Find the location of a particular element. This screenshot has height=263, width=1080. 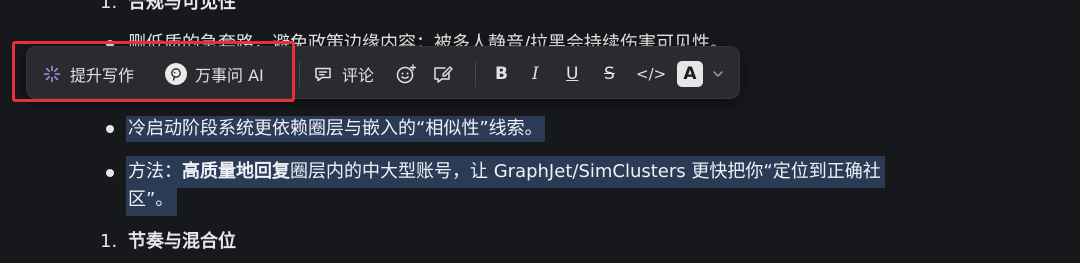

chevron-down-icon is located at coordinates (718, 74).